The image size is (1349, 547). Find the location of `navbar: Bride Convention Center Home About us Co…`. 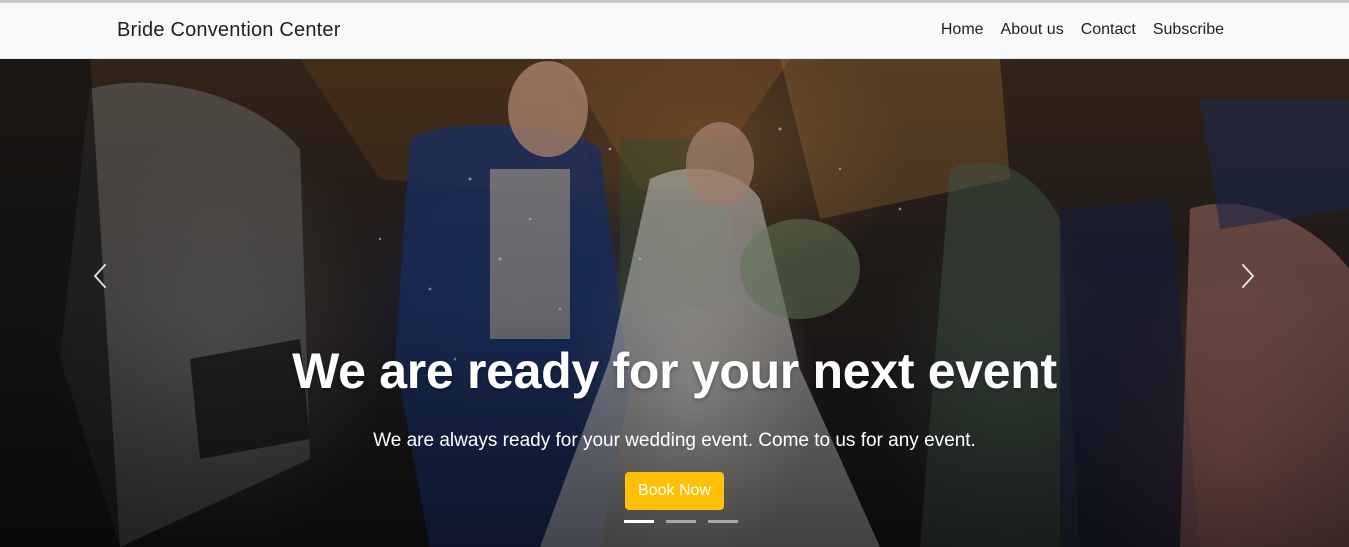

navbar: Bride Convention Center Home About us Co… is located at coordinates (674, 31).